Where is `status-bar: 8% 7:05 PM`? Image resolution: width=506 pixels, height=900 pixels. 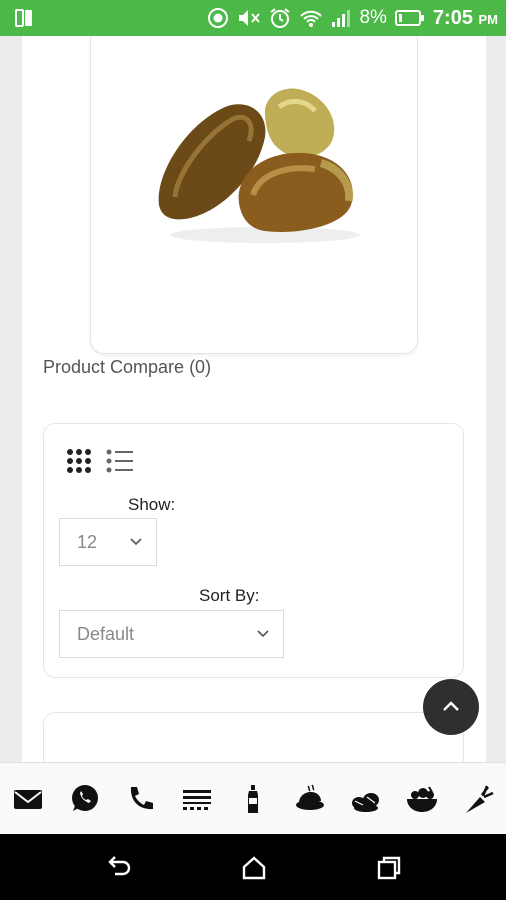 status-bar: 8% 7:05 PM is located at coordinates (253, 18).